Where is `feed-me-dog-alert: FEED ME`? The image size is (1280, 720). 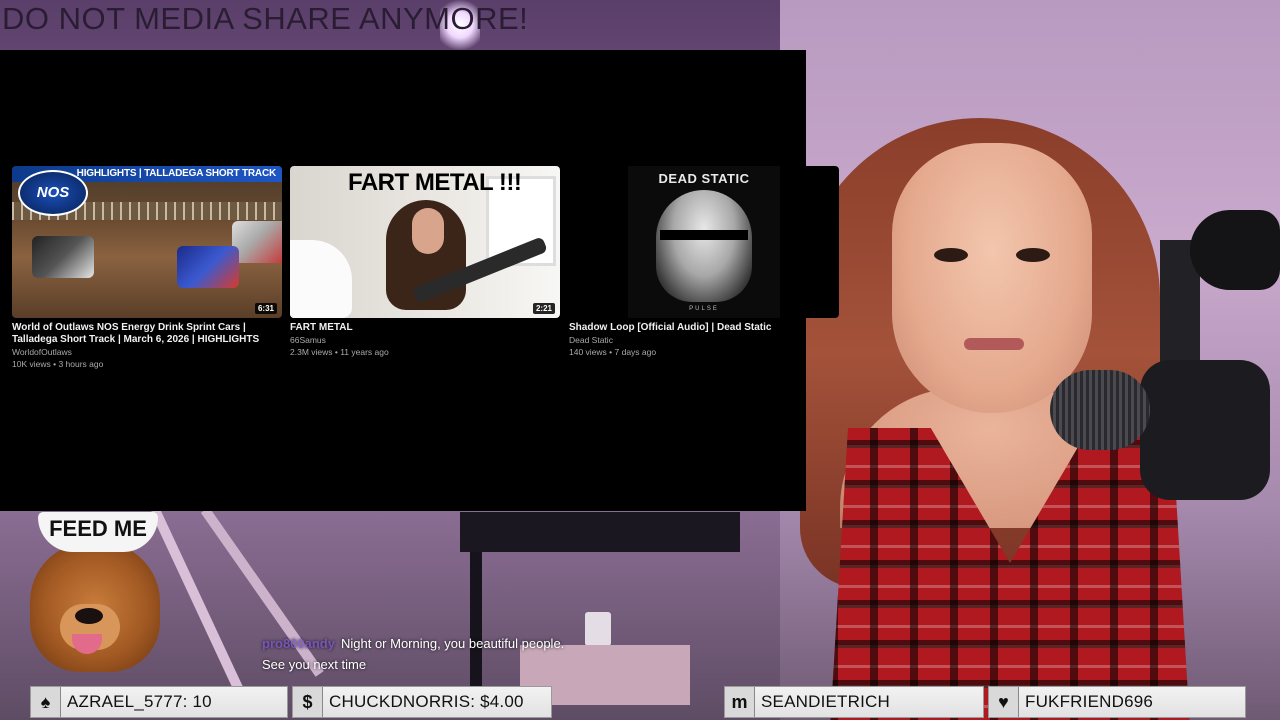 feed-me-dog-alert: FEED ME is located at coordinates (90, 597).